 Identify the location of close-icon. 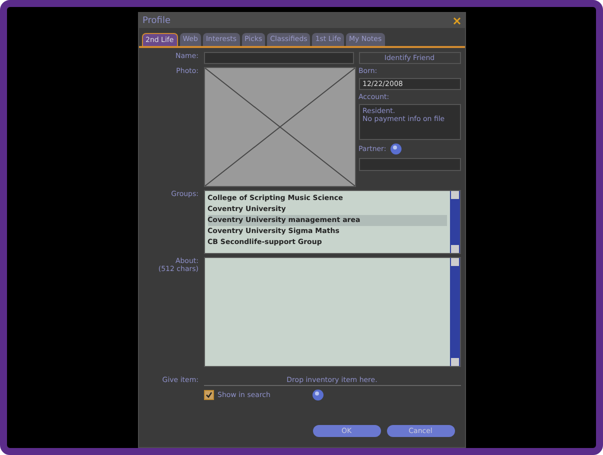
(456, 20).